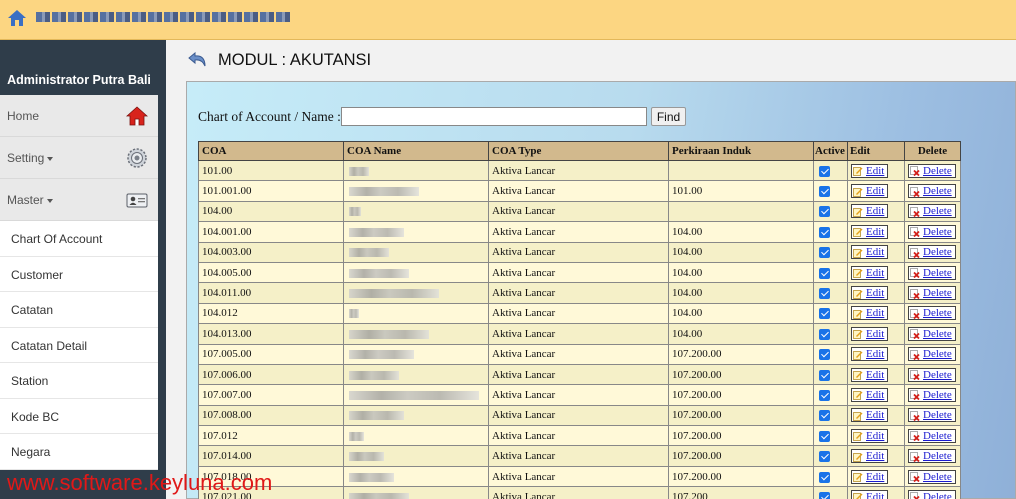 This screenshot has width=1016, height=499. Describe the element at coordinates (579, 191) in the screenshot. I see `table-row: 101.001.00 Aktiva Lancar 101.00 Edit Delete` at that location.